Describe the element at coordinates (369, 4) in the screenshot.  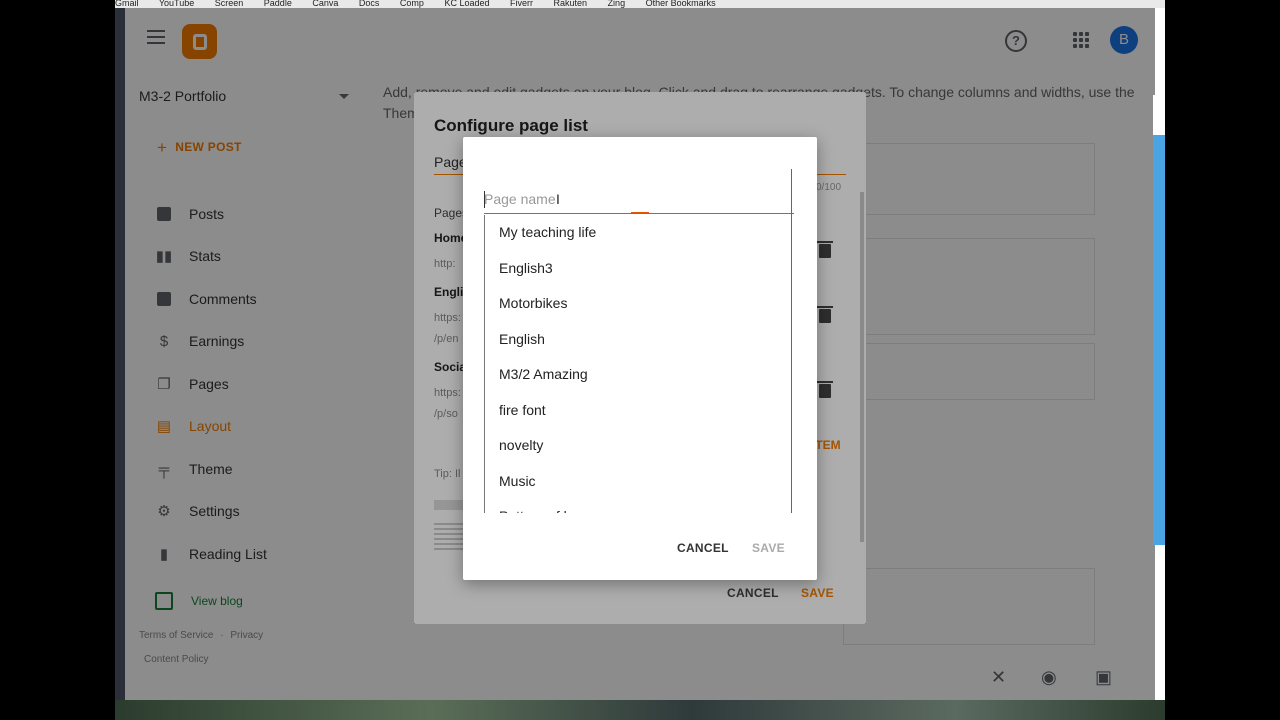
I see `bookmark: Docs` at that location.